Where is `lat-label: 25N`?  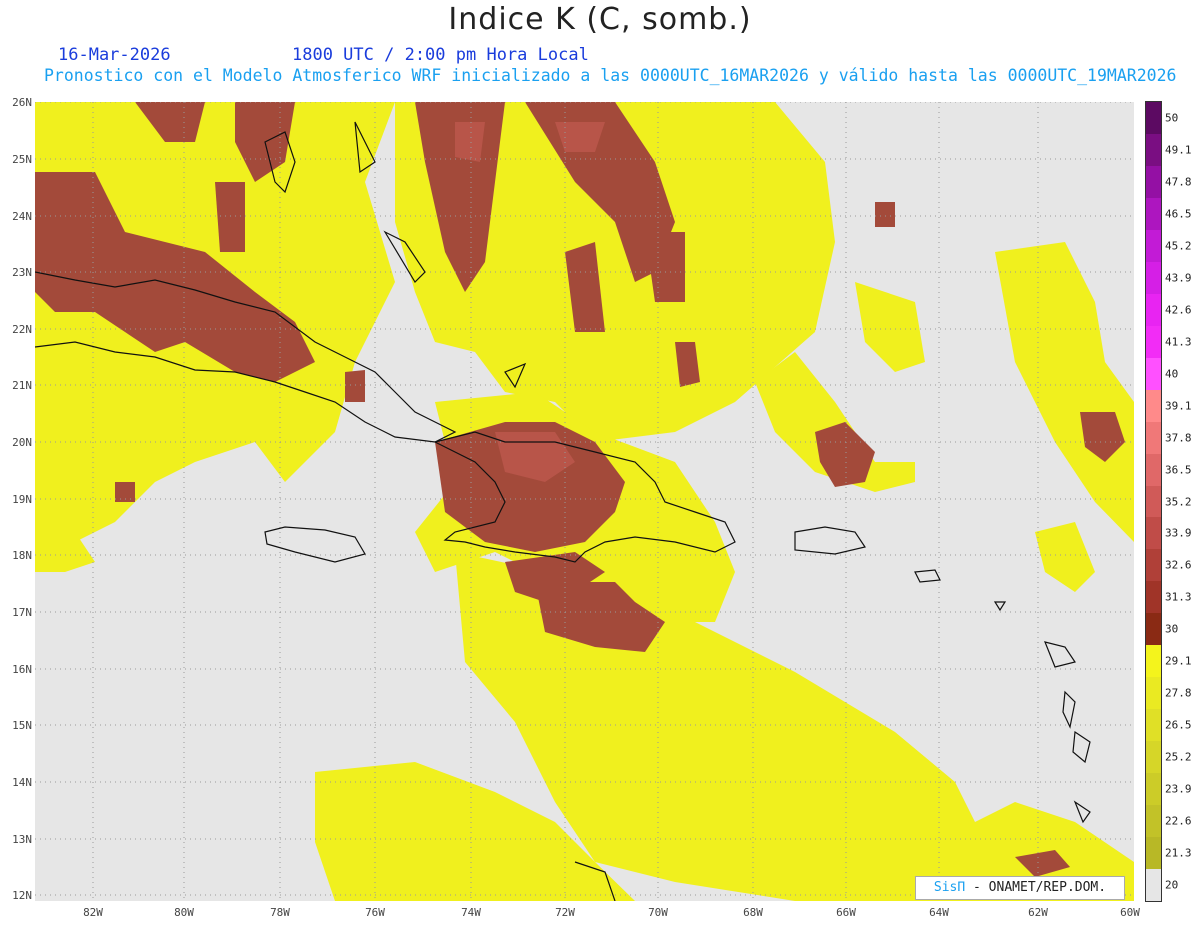
lat-label: 25N is located at coordinates (22, 159).